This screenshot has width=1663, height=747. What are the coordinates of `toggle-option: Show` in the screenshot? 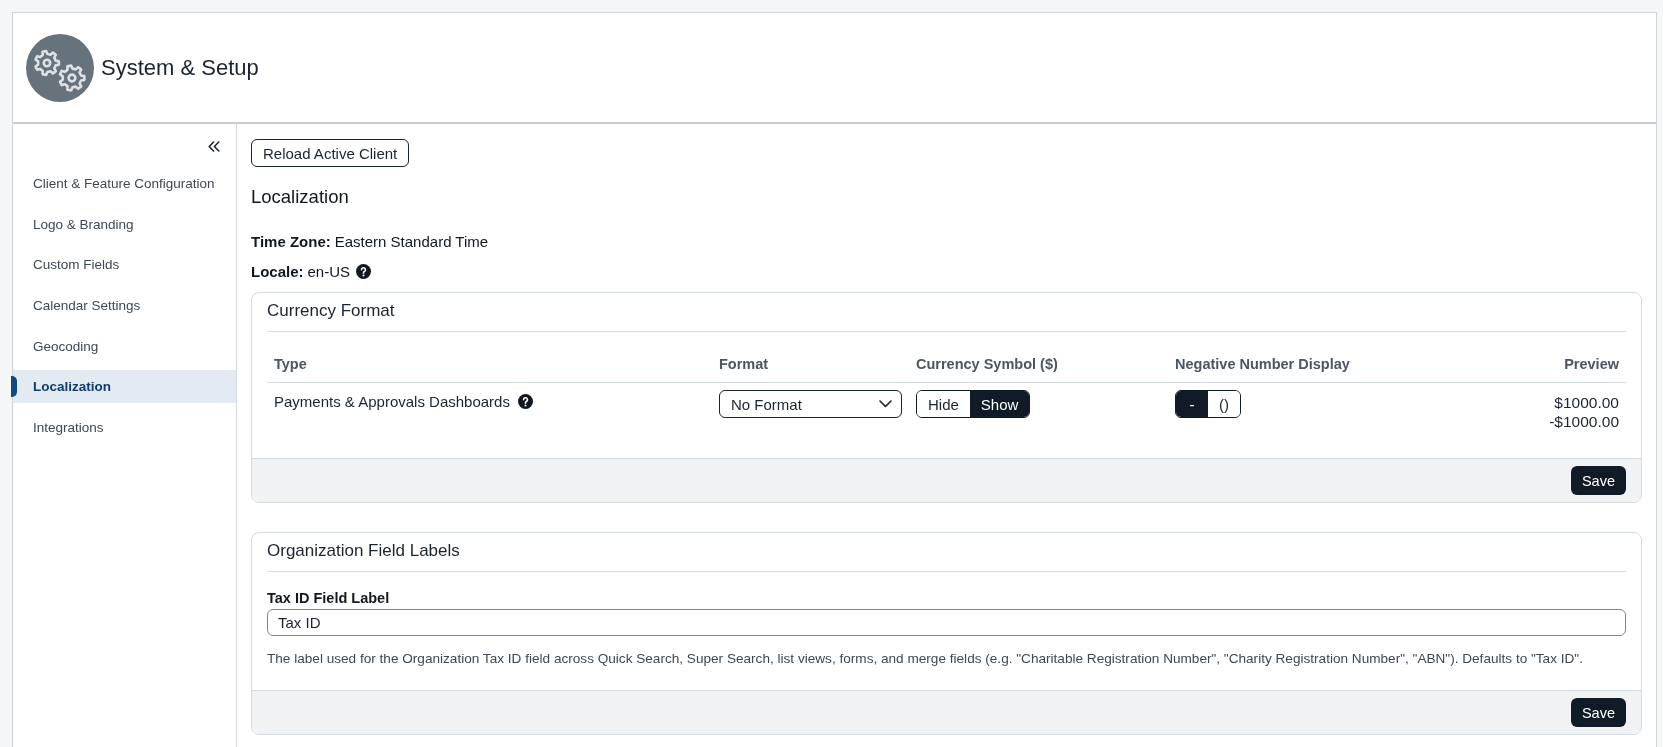 It's located at (999, 404).